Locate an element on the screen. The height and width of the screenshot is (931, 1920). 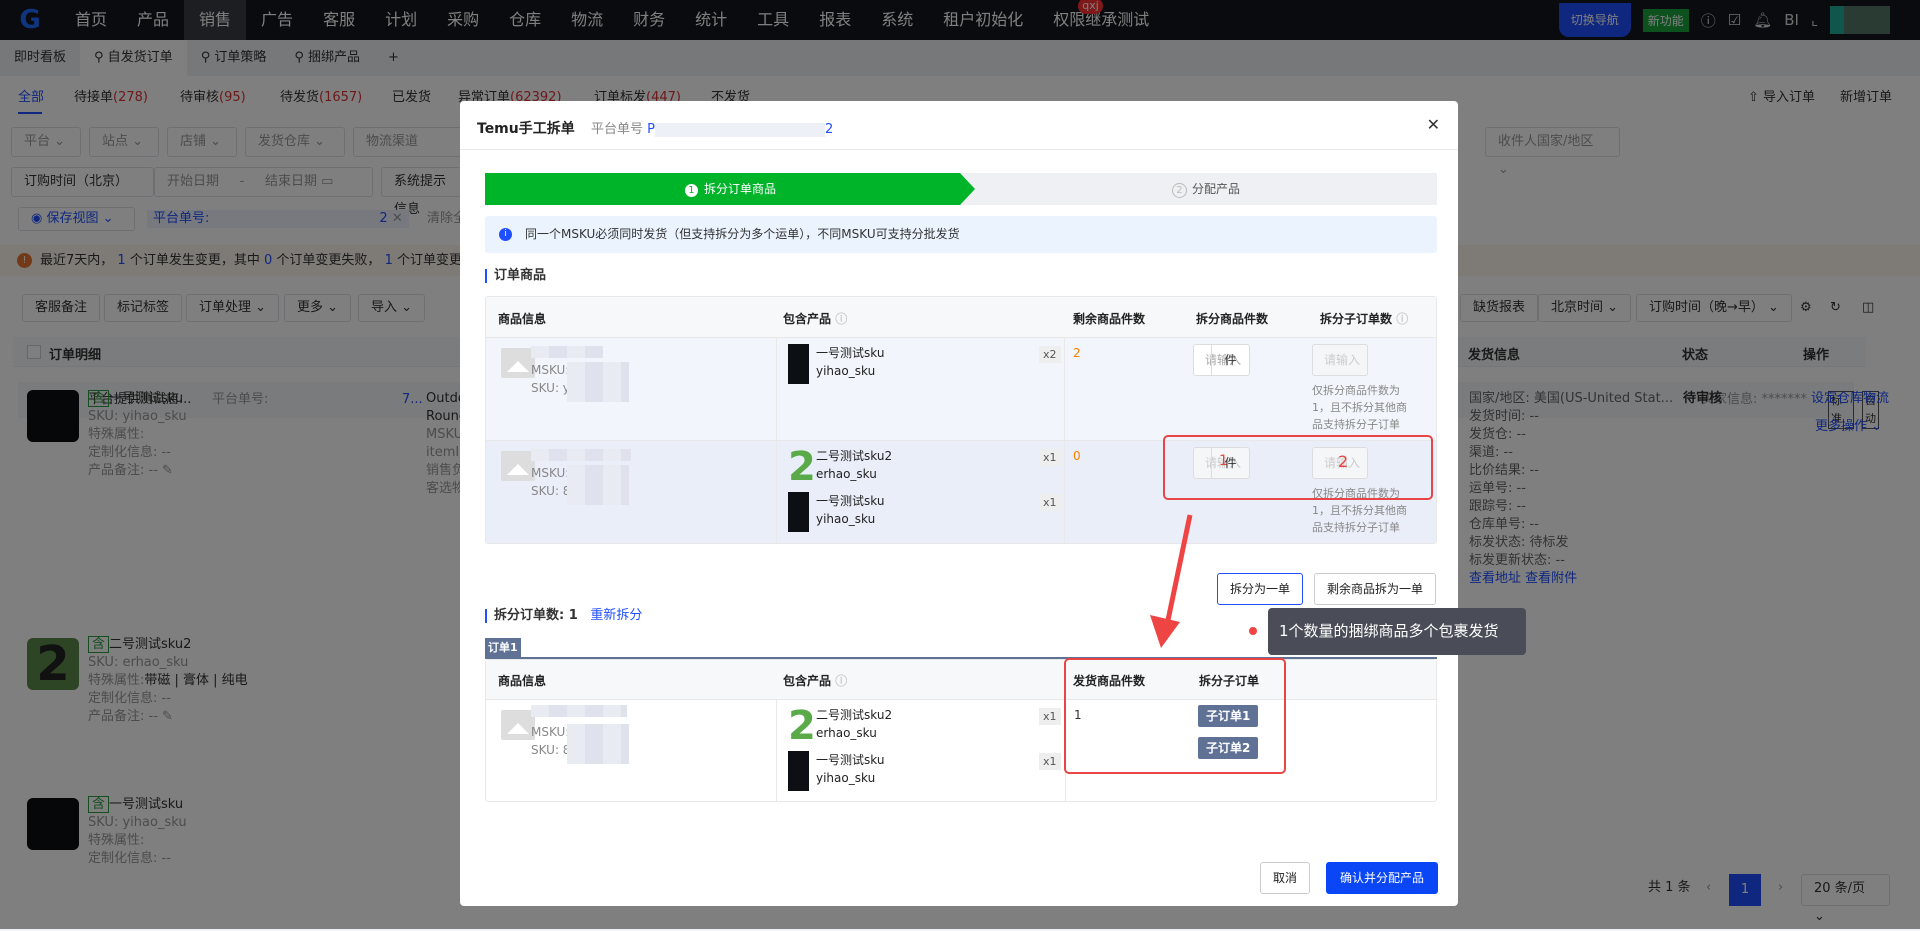
resplit-link: 重新拆分 is located at coordinates (616, 615).